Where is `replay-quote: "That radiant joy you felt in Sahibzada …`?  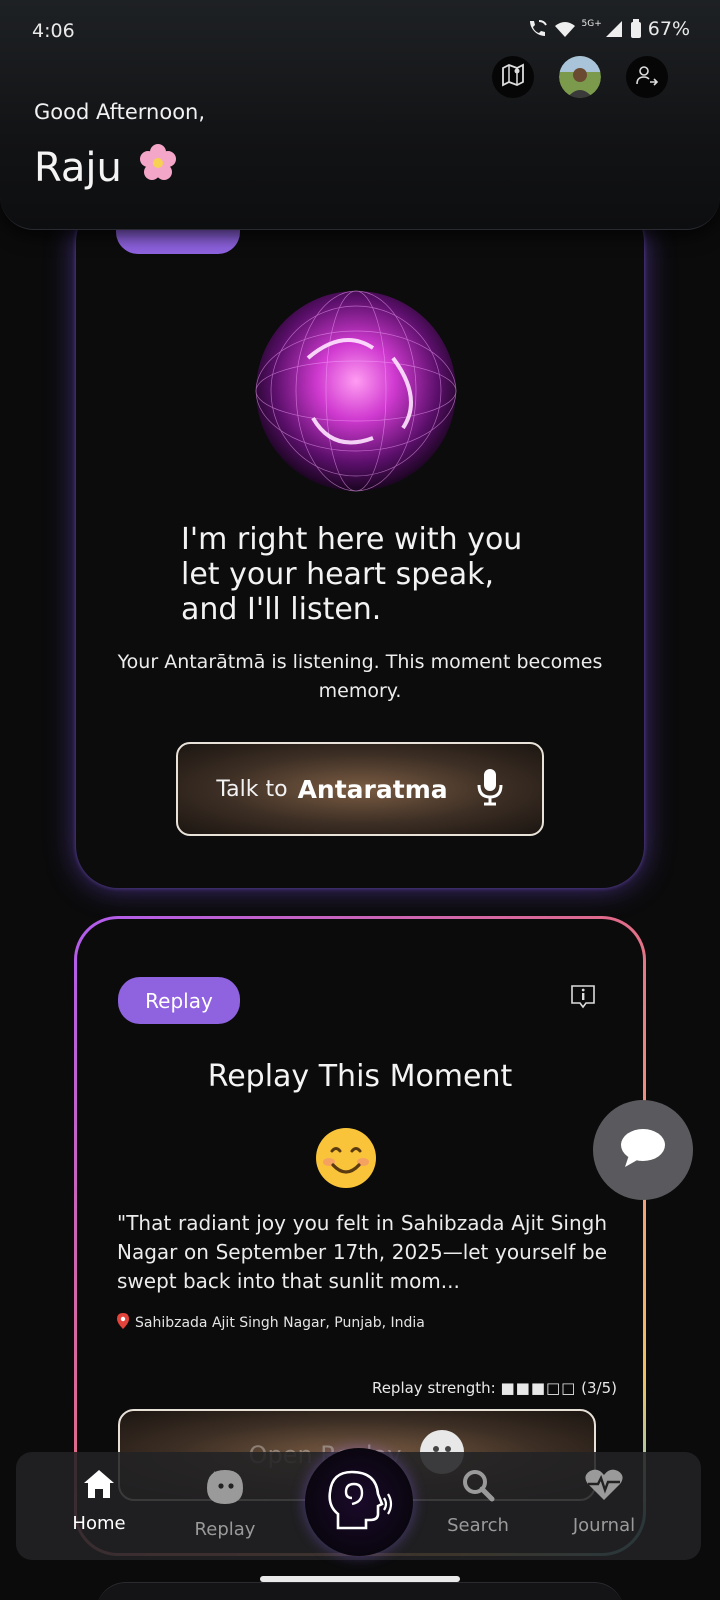
replay-quote: "That radiant joy you felt in Sahibzada … is located at coordinates (362, 1252).